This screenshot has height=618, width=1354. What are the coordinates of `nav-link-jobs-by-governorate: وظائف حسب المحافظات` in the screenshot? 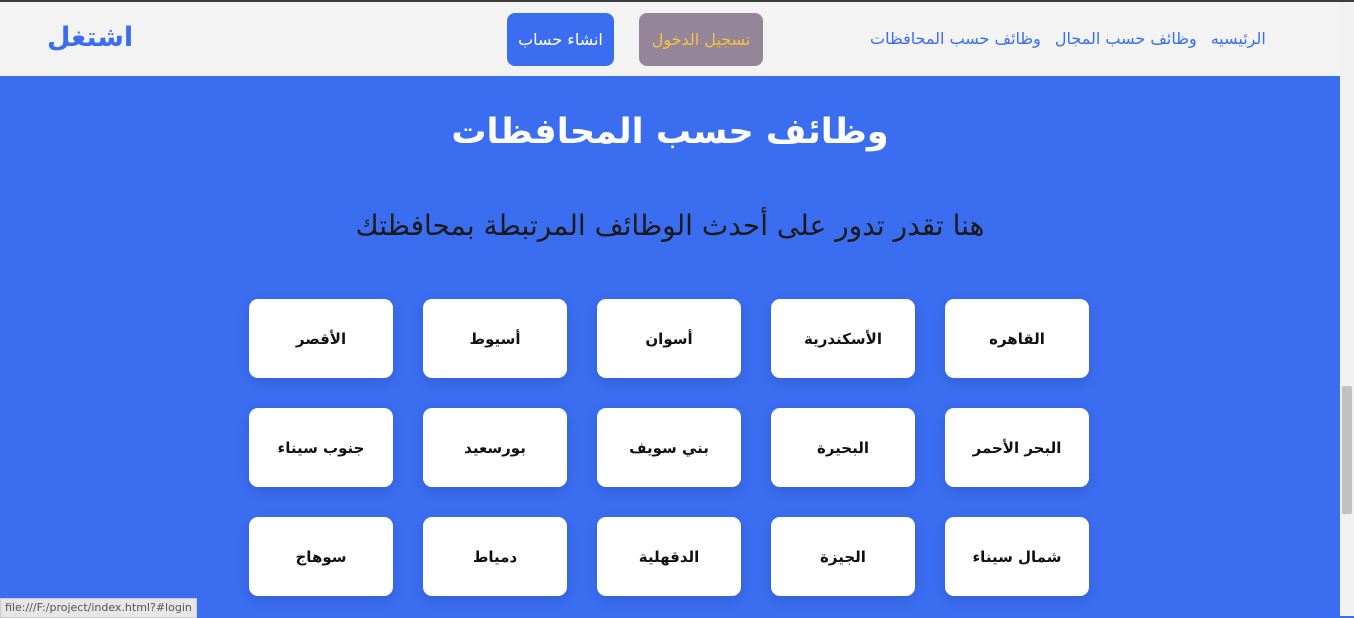 It's located at (955, 38).